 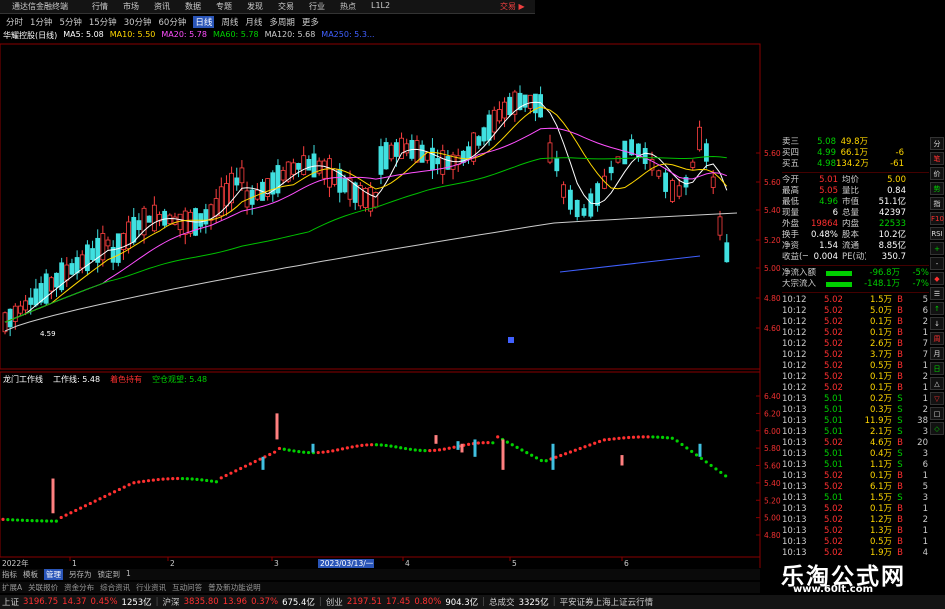 I want to click on ticker-sep: |, so click(x=484, y=602).